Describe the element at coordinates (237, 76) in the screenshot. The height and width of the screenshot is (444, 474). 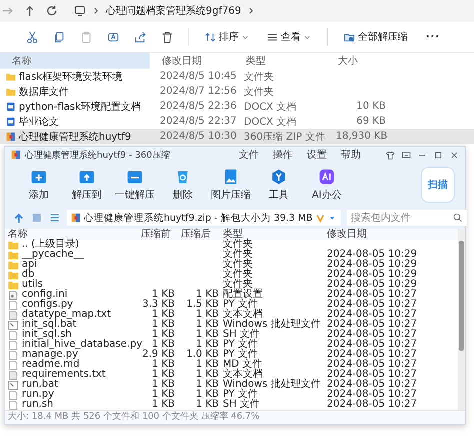
I see `file-row: flask框架环境安装环境 2024/8/5 10:45 文件夹` at that location.